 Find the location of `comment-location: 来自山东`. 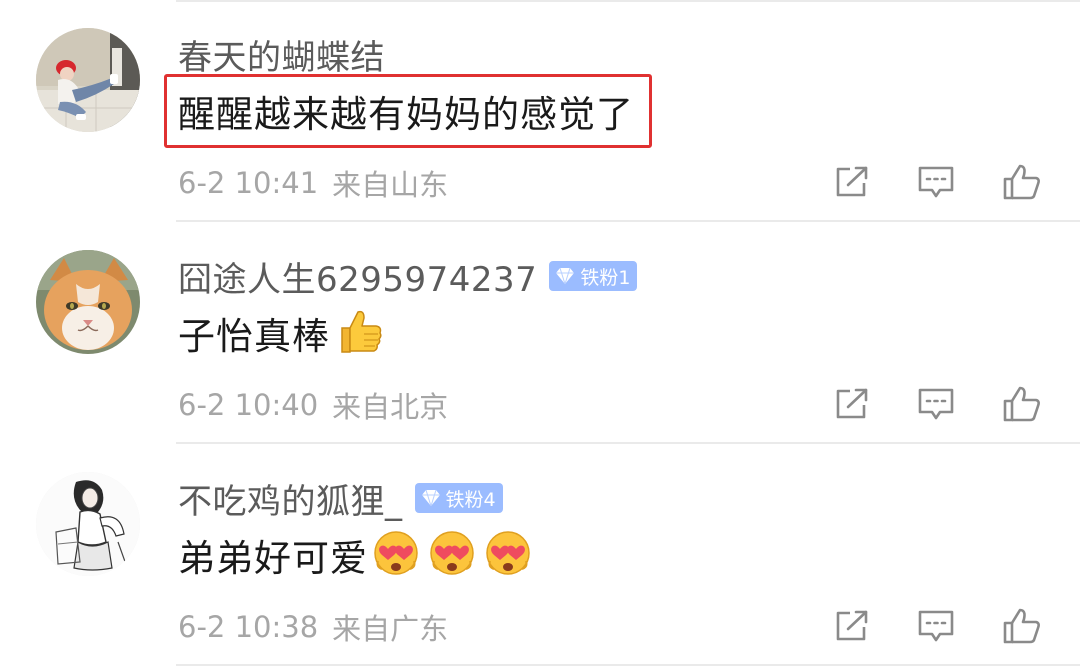

comment-location: 来自山东 is located at coordinates (390, 185).